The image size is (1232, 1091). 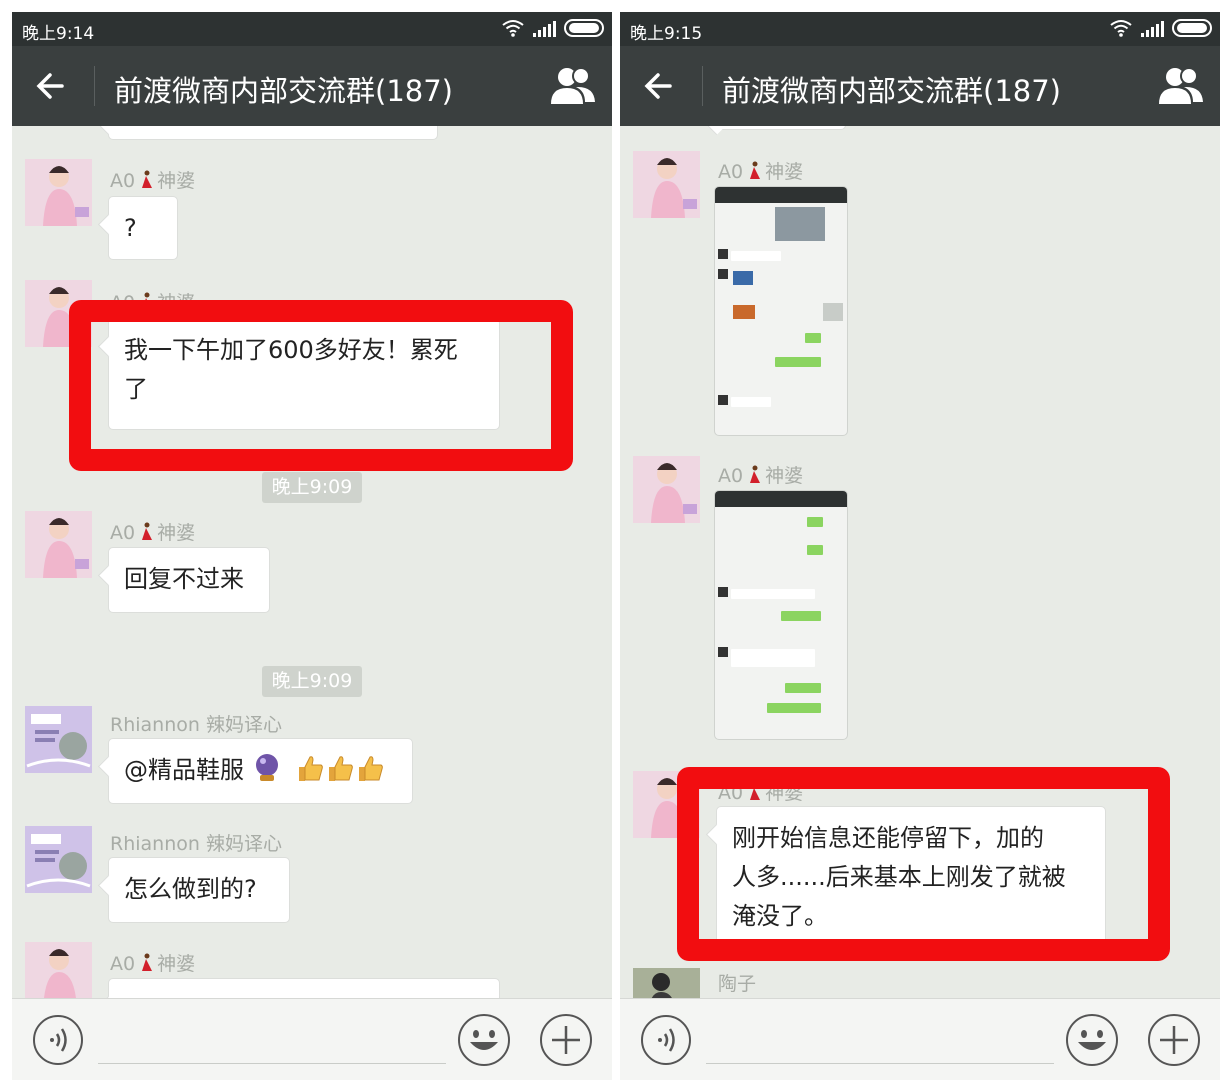 I want to click on crystal-ball-icon, so click(x=266, y=767).